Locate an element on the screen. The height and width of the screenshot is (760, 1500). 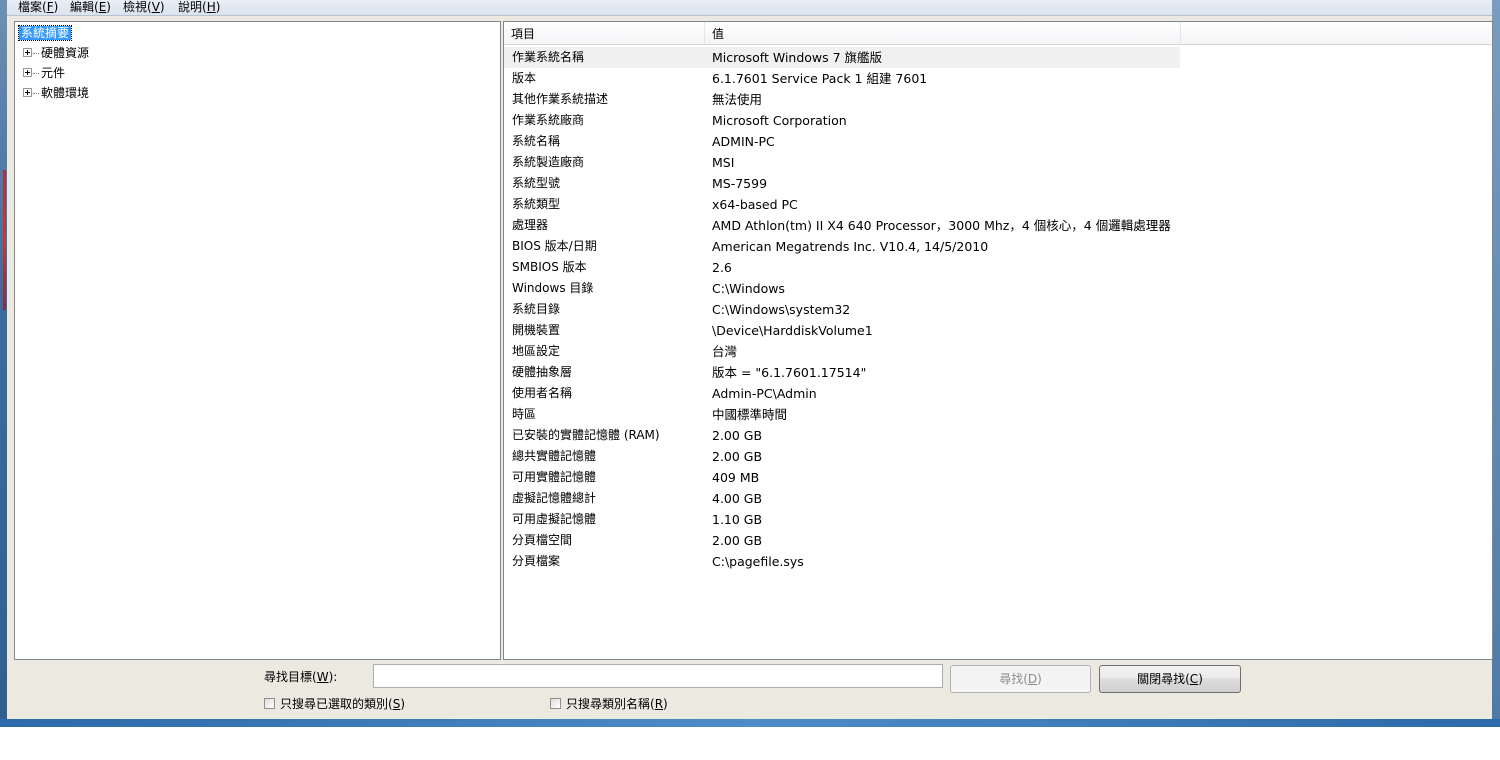
table-row: 作業系統廠商 Microsoft Corporation is located at coordinates (842, 120).